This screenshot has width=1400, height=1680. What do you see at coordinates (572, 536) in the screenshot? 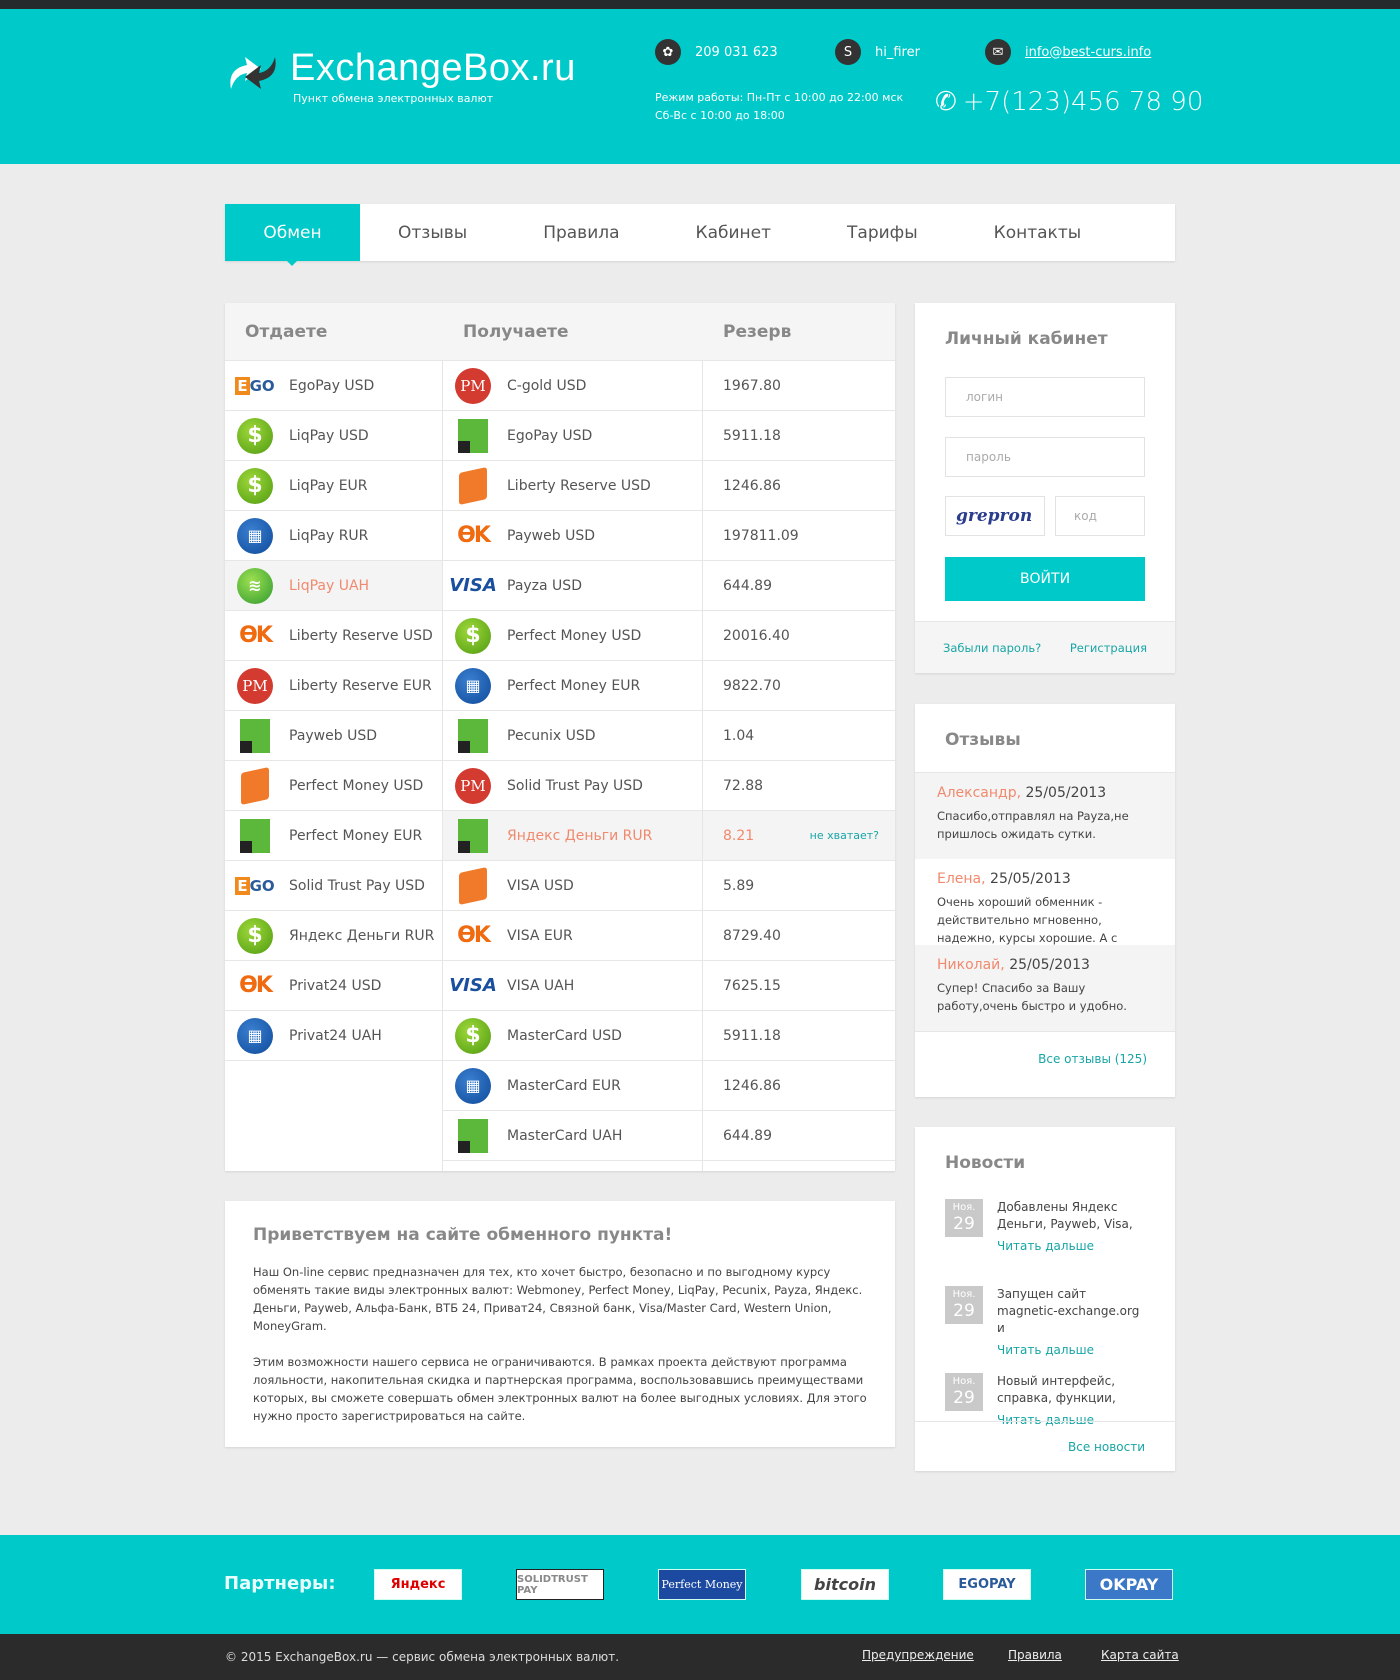
I see `get-option: ӨK Payweb USD` at bounding box center [572, 536].